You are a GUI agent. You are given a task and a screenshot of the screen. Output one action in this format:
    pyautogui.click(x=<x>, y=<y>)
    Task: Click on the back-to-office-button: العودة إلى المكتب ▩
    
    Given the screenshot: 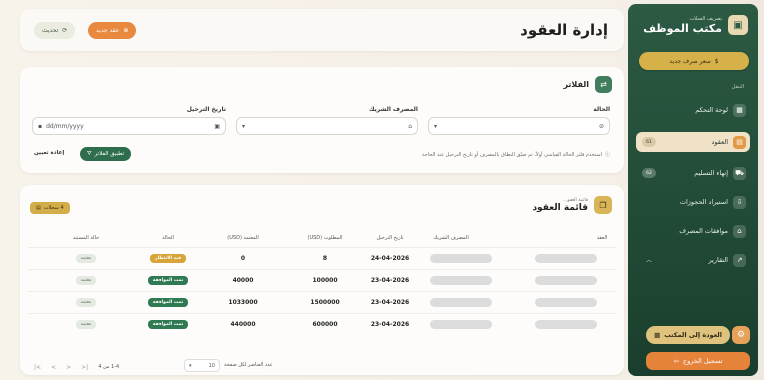 What is the action you would take?
    pyautogui.click(x=688, y=335)
    